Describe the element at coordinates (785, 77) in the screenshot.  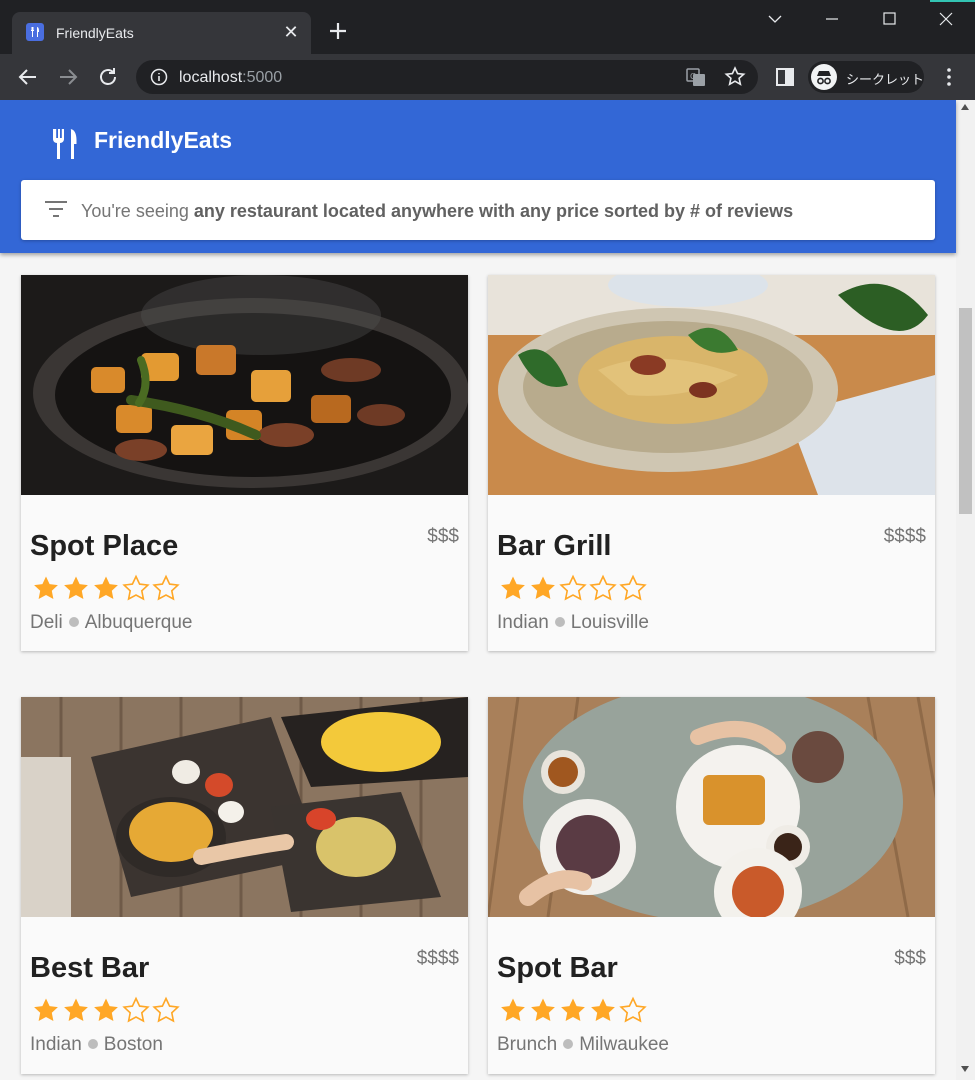
I see `side-panel-icon` at that location.